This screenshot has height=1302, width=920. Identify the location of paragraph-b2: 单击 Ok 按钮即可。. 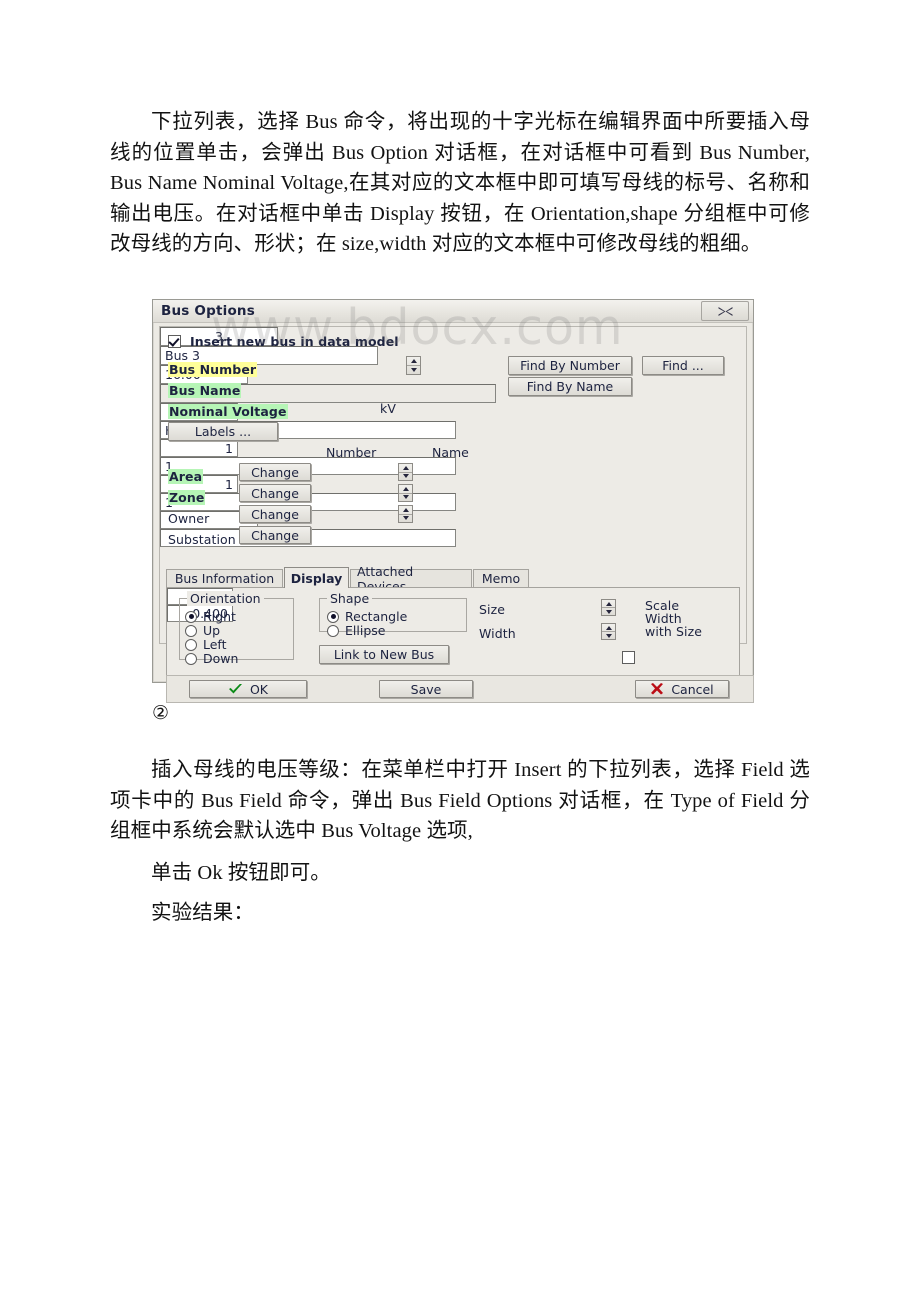
(241, 873).